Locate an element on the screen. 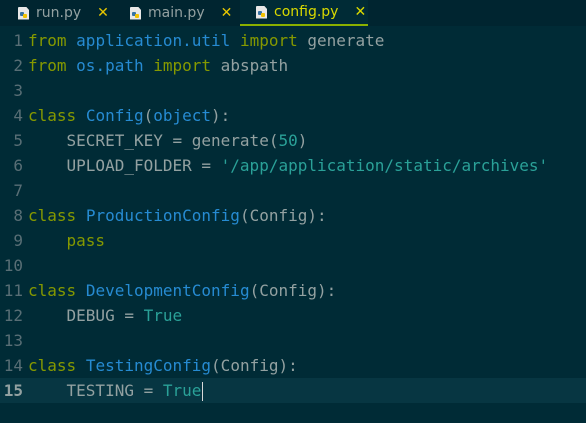 Image resolution: width=586 pixels, height=423 pixels. code-line: 11 class DevelopmentConfig(Config): is located at coordinates (293, 290).